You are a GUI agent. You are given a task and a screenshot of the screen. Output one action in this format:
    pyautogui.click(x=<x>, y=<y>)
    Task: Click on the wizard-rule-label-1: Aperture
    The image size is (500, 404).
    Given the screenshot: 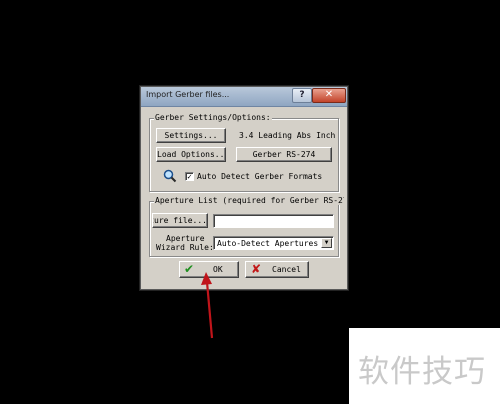 What is the action you would take?
    pyautogui.click(x=185, y=238)
    